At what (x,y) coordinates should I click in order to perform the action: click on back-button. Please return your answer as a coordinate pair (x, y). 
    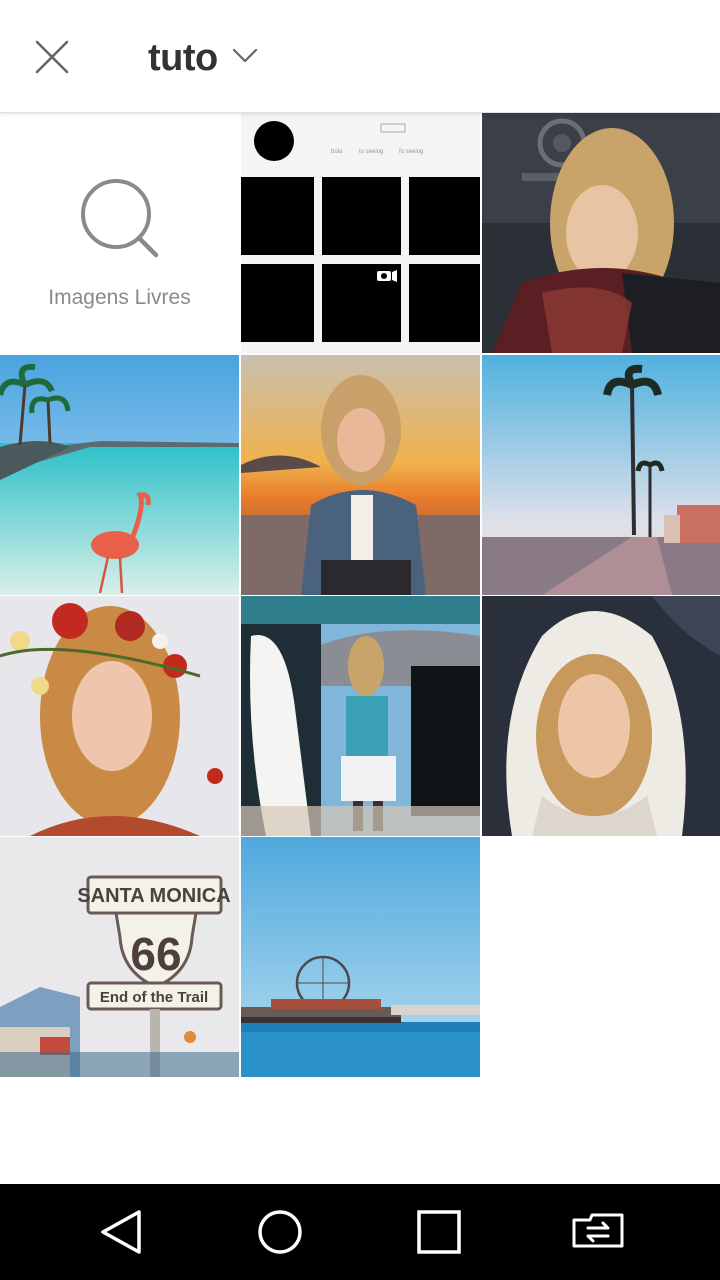
    Looking at the image, I should click on (123, 1232).